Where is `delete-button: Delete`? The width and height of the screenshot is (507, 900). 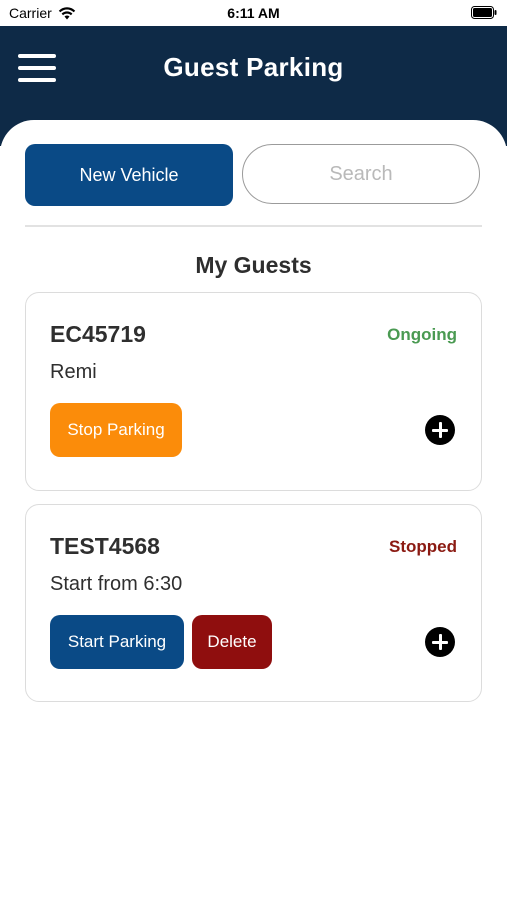 delete-button: Delete is located at coordinates (232, 642).